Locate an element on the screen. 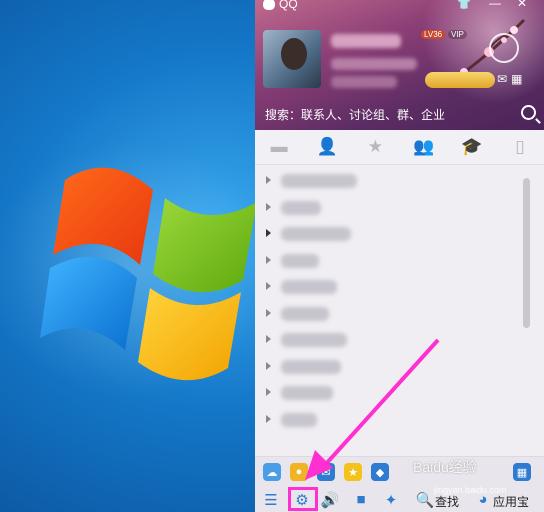 The width and height of the screenshot is (544, 512). collection-icon: ✦ is located at coordinates (391, 500).